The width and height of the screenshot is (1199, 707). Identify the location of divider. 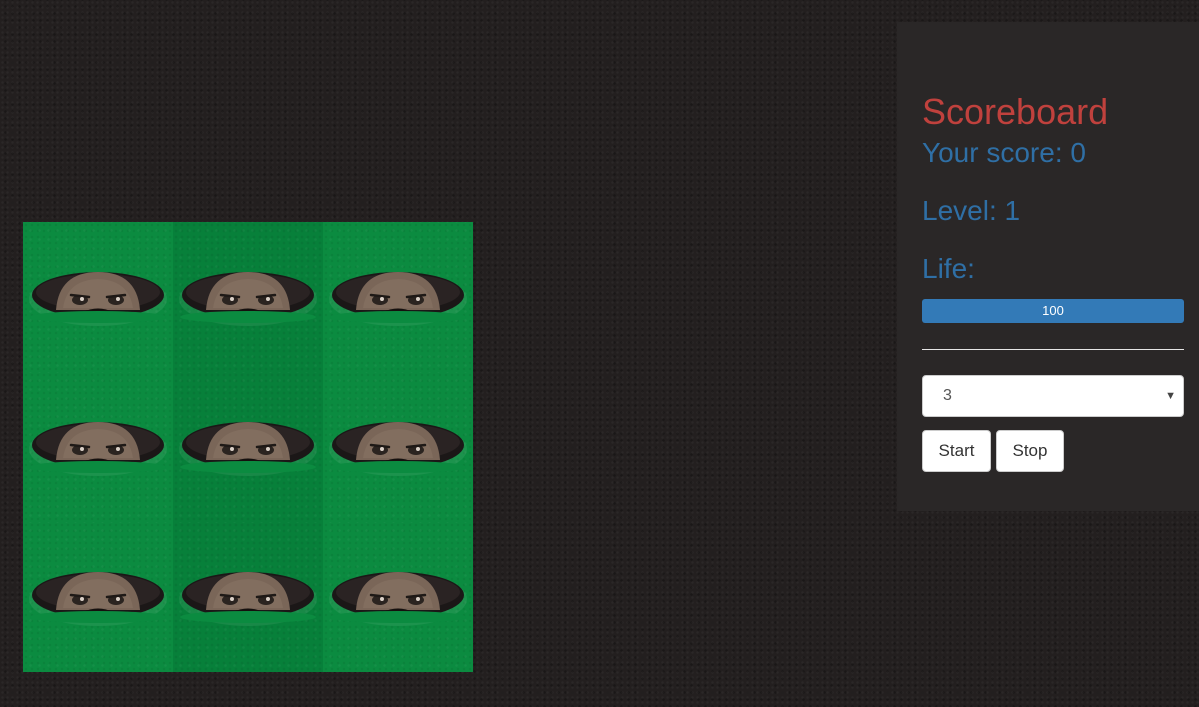
(1053, 349).